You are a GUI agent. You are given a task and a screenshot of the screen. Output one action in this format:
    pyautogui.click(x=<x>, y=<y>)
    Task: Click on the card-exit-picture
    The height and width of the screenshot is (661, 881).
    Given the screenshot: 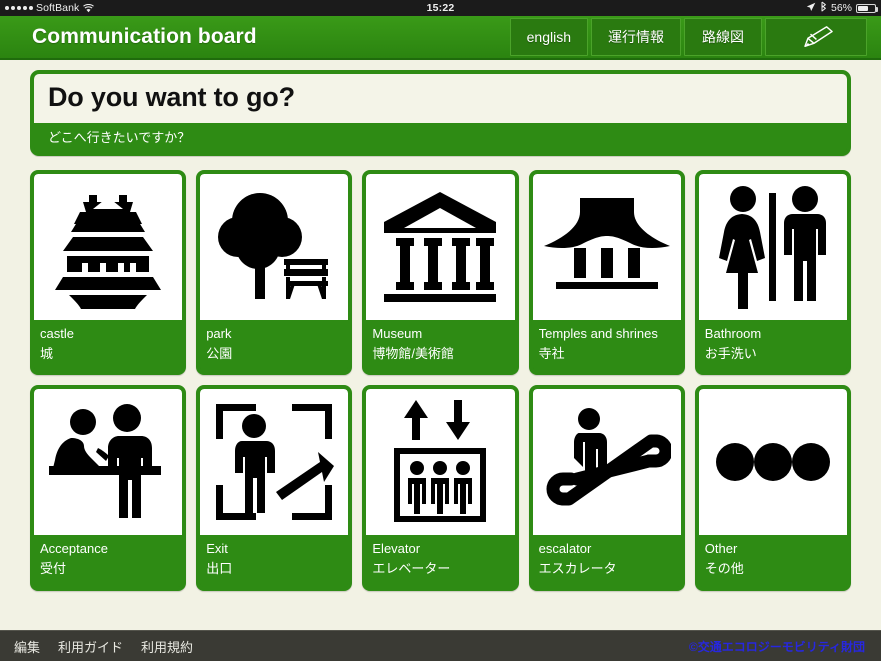 What is the action you would take?
    pyautogui.click(x=274, y=462)
    